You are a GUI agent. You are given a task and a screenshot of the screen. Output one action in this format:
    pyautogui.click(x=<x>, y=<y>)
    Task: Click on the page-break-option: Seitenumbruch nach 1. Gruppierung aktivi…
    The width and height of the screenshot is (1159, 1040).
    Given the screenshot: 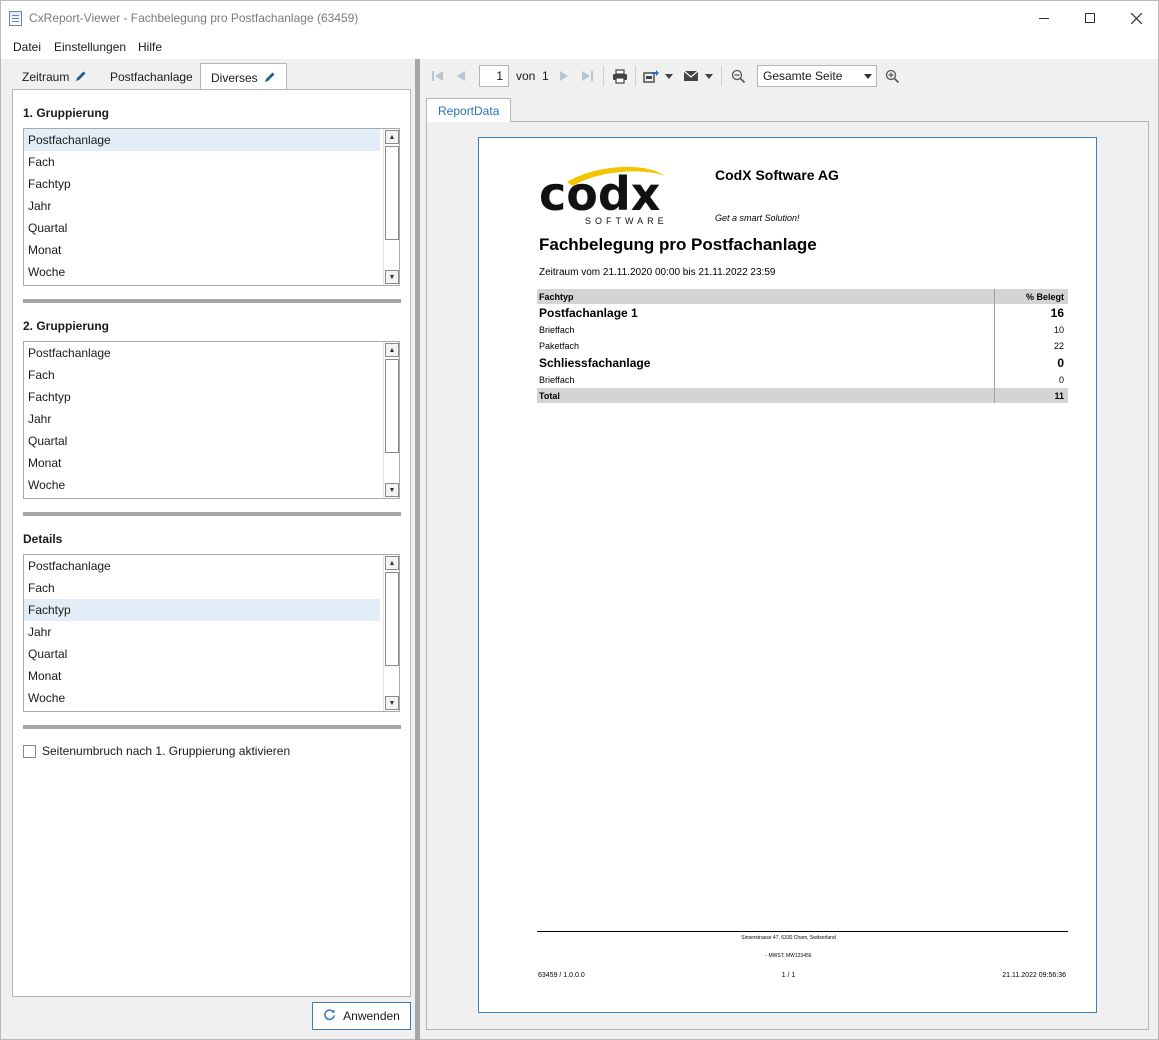 What is the action you would take?
    pyautogui.click(x=156, y=751)
    